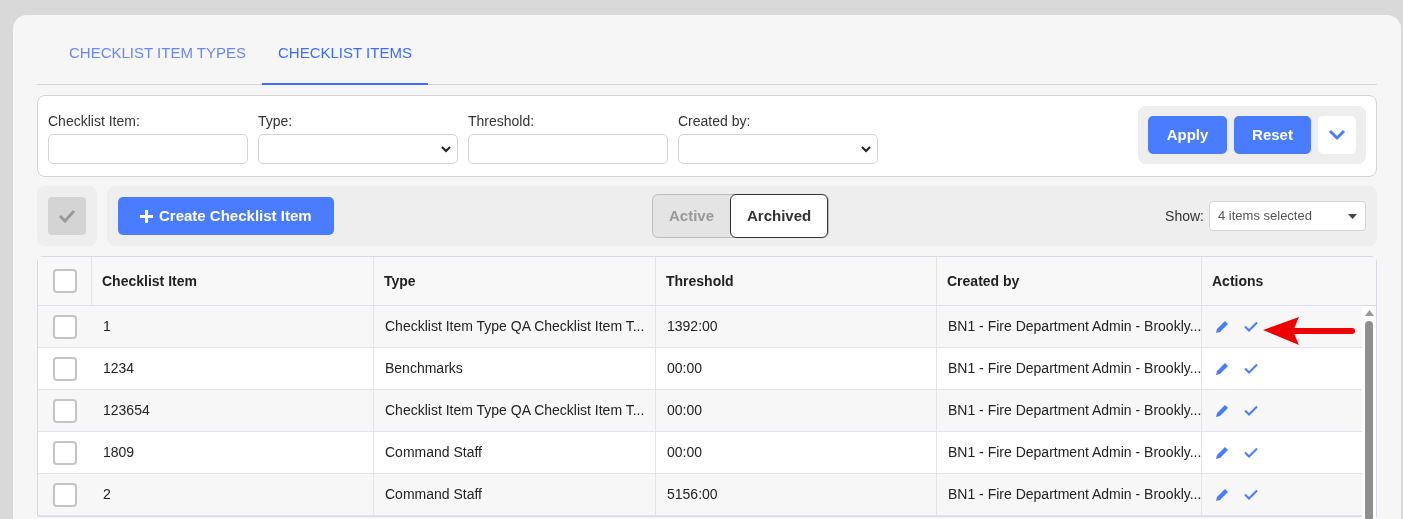 The image size is (1403, 519). What do you see at coordinates (1187, 135) in the screenshot?
I see `apply-button: Apply` at bounding box center [1187, 135].